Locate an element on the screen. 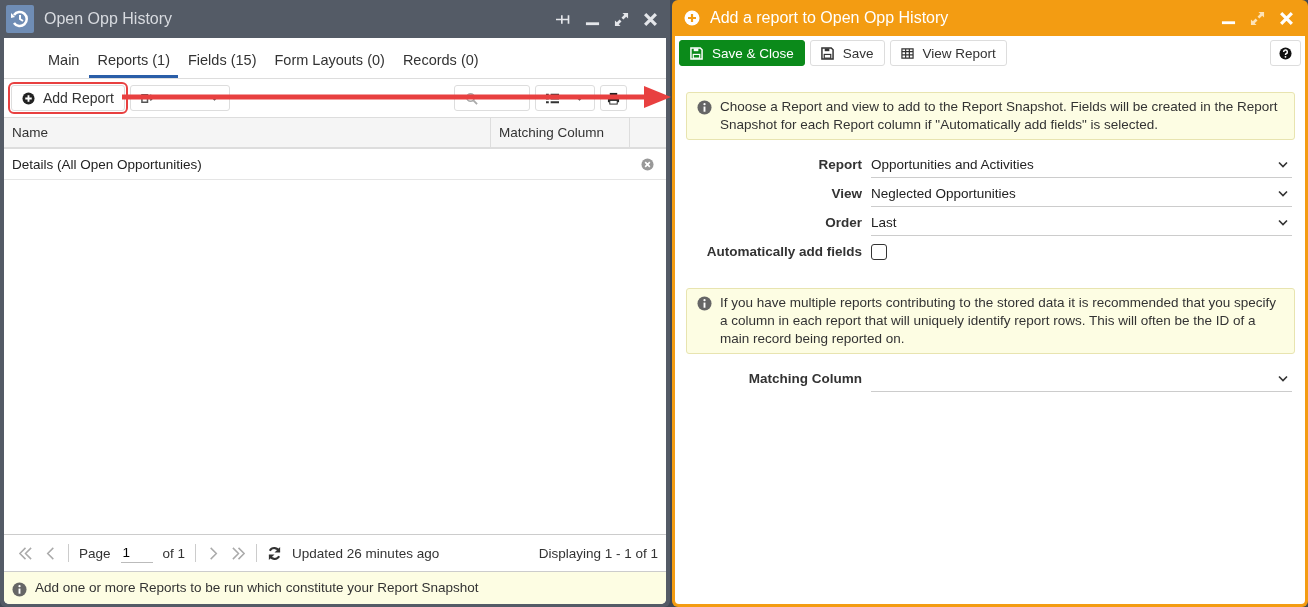 Image resolution: width=1308 pixels, height=607 pixels. select-field: Opportunities and Activities is located at coordinates (1081, 164).